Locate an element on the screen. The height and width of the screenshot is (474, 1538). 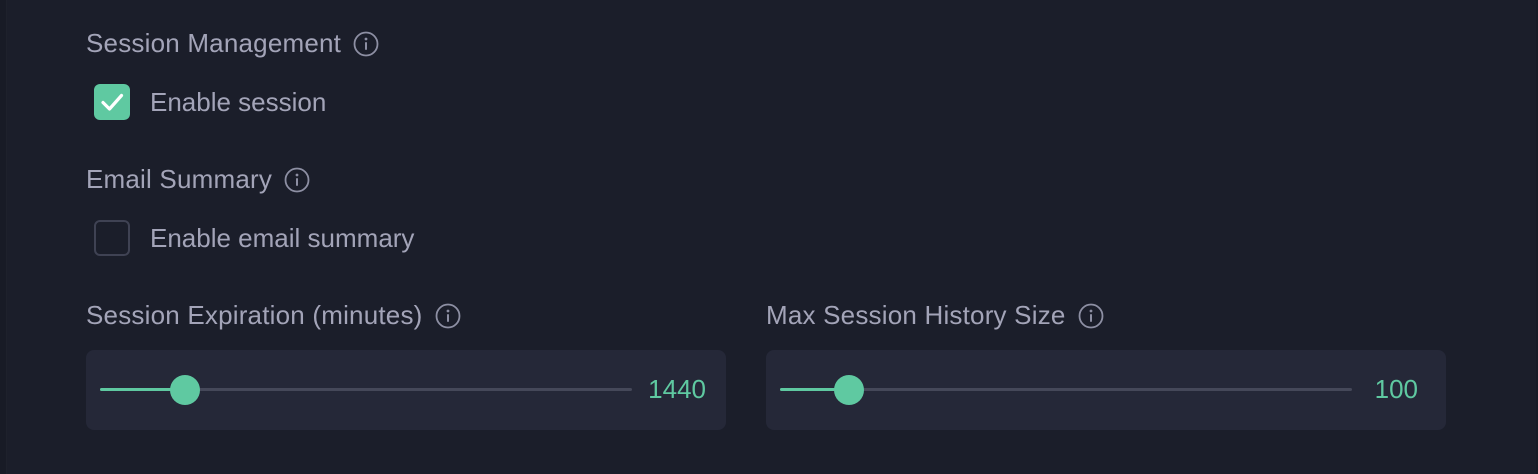
enable-email-summary-row: Enable email summary is located at coordinates (254, 238).